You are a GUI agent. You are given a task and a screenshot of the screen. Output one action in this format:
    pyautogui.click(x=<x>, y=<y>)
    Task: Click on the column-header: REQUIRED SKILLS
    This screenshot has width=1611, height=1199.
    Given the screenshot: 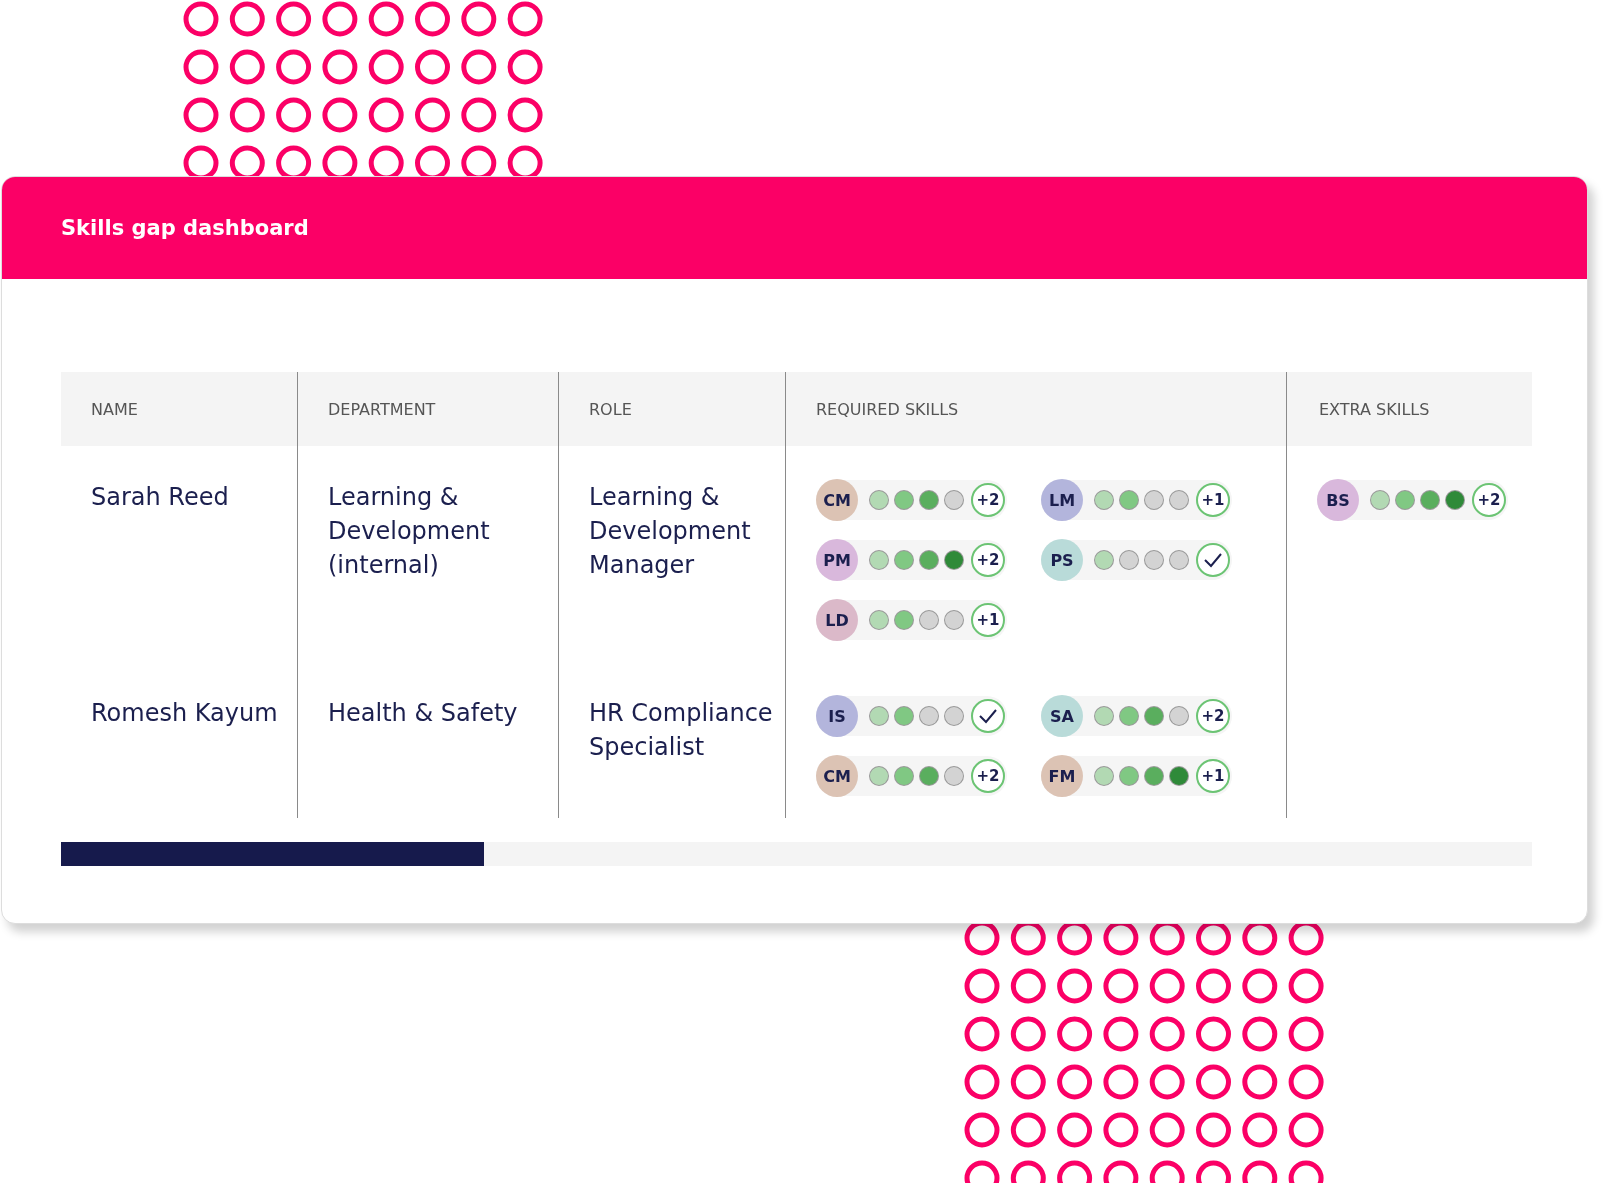 What is the action you would take?
    pyautogui.click(x=1036, y=409)
    